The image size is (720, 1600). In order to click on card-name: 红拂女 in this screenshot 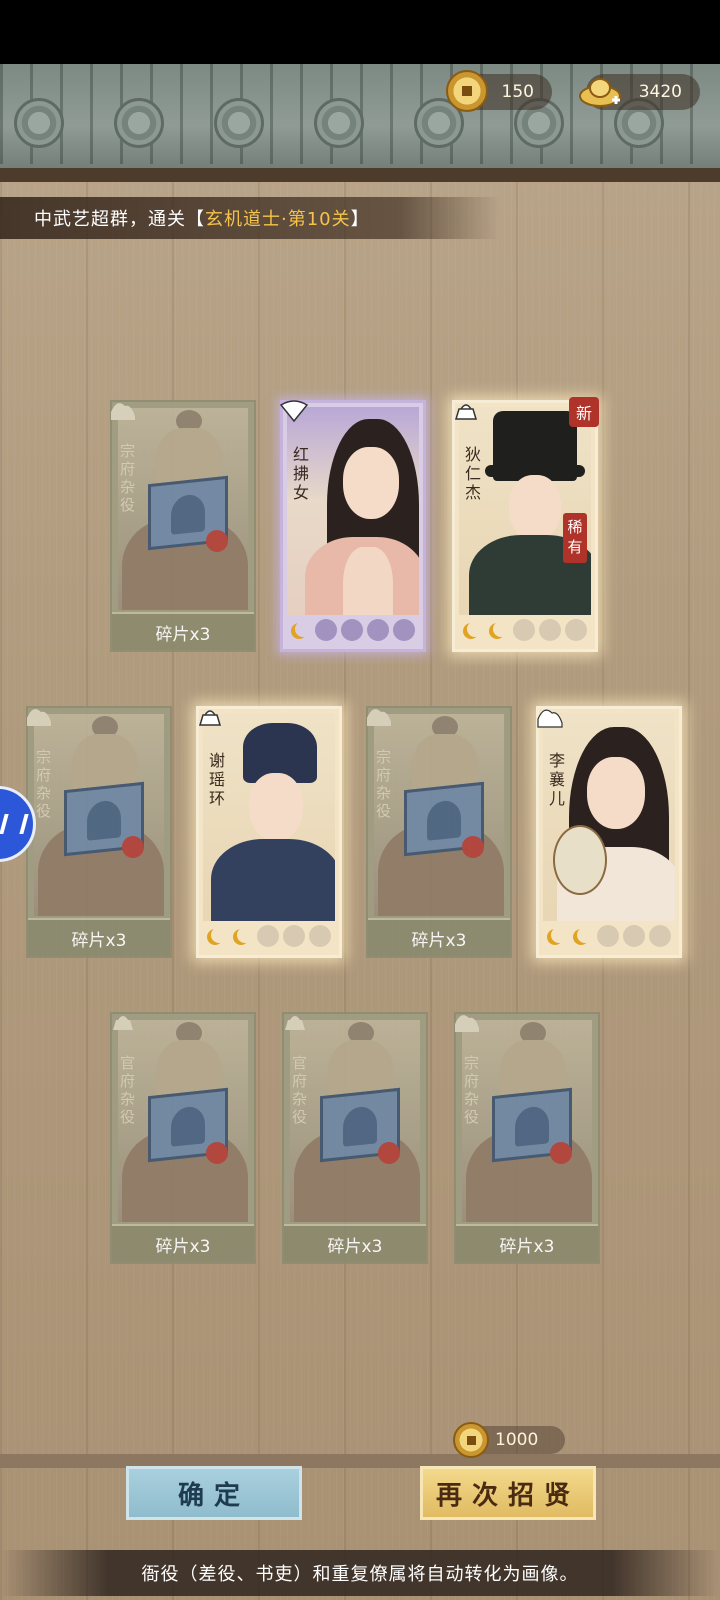, I will do `click(301, 473)`.